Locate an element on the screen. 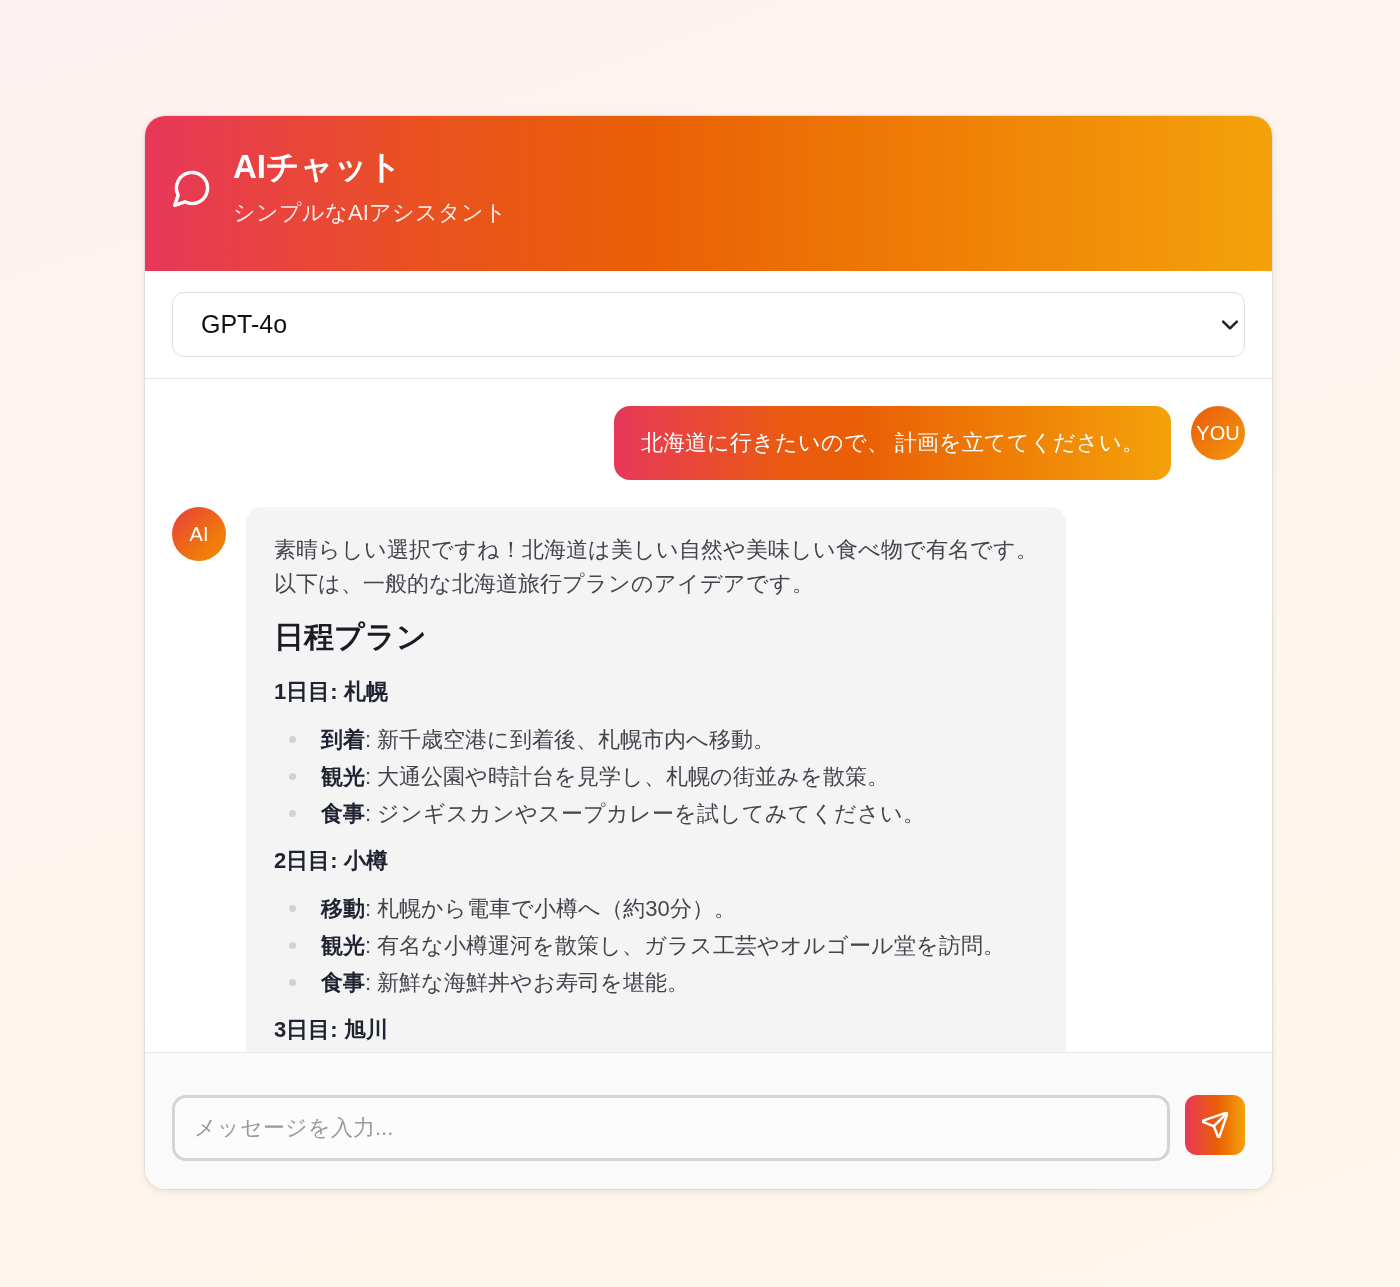 The width and height of the screenshot is (1400, 1287). day-heading: 3日目: 旭川 is located at coordinates (331, 1030).